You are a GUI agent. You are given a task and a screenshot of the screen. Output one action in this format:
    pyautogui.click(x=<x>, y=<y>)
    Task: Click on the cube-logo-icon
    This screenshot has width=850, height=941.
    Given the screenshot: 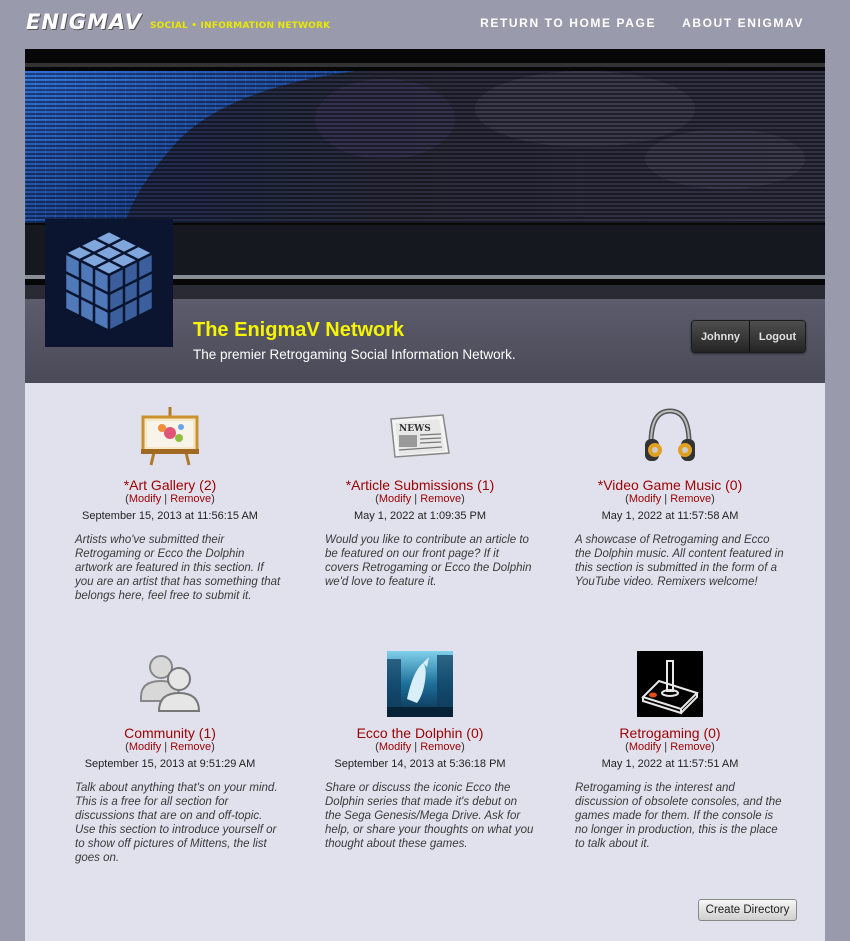 What is the action you would take?
    pyautogui.click(x=109, y=283)
    